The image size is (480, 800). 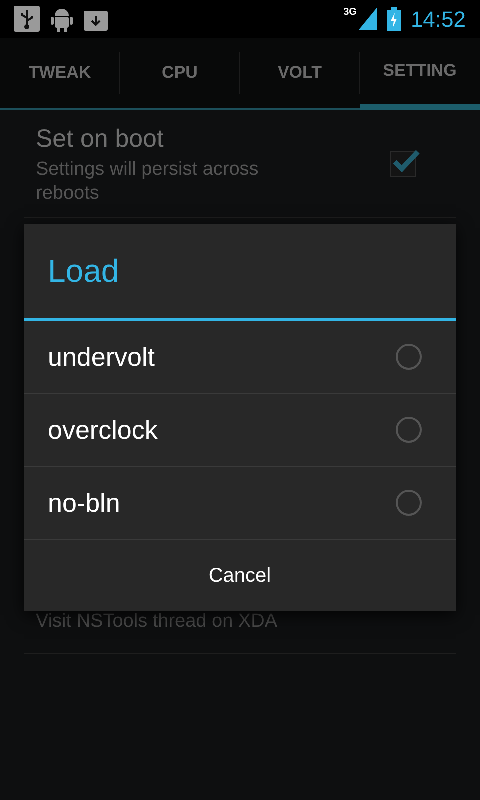 What do you see at coordinates (367, 19) in the screenshot?
I see `signal-icon` at bounding box center [367, 19].